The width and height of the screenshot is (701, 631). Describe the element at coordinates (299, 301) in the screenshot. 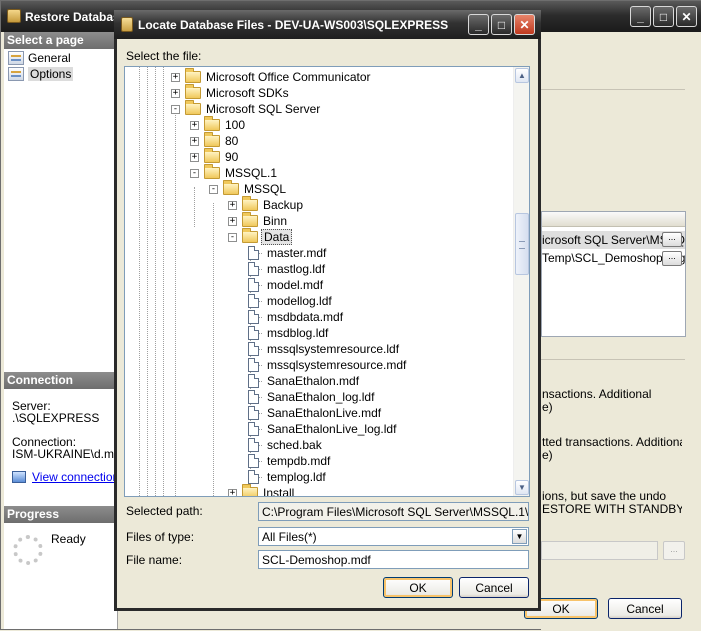

I see `tree-node-label: modellog.ldf` at that location.